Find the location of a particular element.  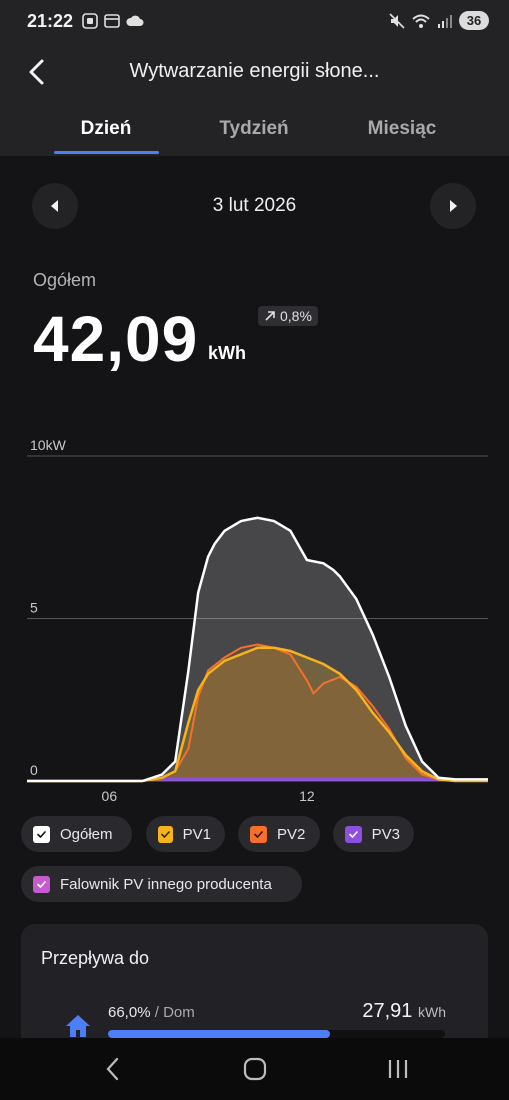

legend-label: Falownik PV innego producenta is located at coordinates (166, 884).